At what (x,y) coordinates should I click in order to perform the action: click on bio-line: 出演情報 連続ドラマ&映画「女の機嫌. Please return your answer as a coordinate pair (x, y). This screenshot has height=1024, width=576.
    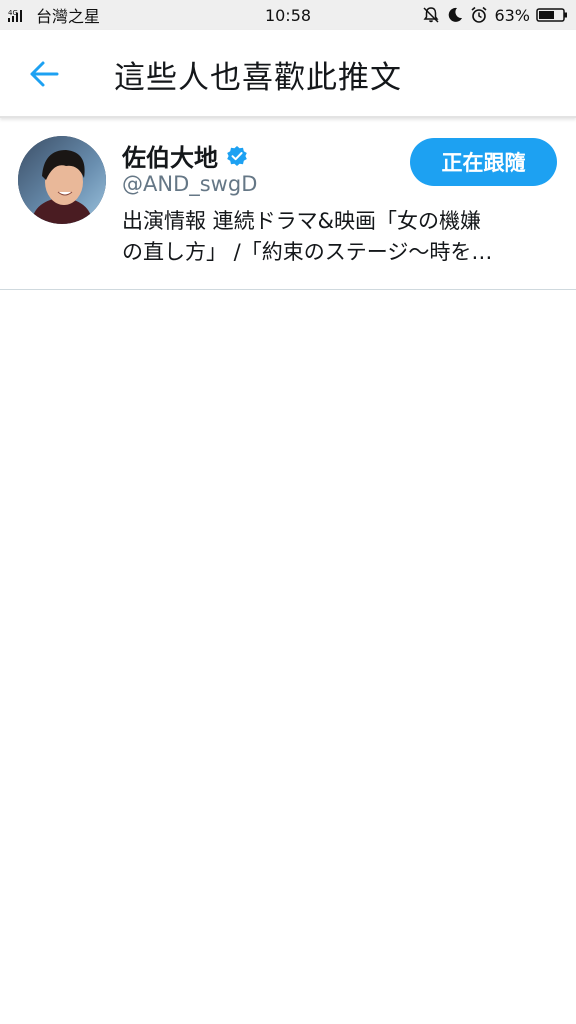
    Looking at the image, I should click on (302, 221).